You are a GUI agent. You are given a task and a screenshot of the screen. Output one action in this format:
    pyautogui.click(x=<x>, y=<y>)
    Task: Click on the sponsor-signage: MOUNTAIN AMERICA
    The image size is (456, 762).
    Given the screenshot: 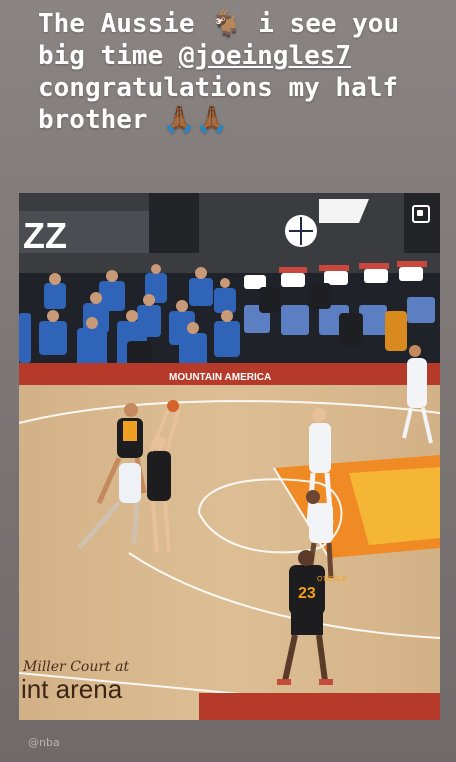 What is the action you would take?
    pyautogui.click(x=220, y=377)
    